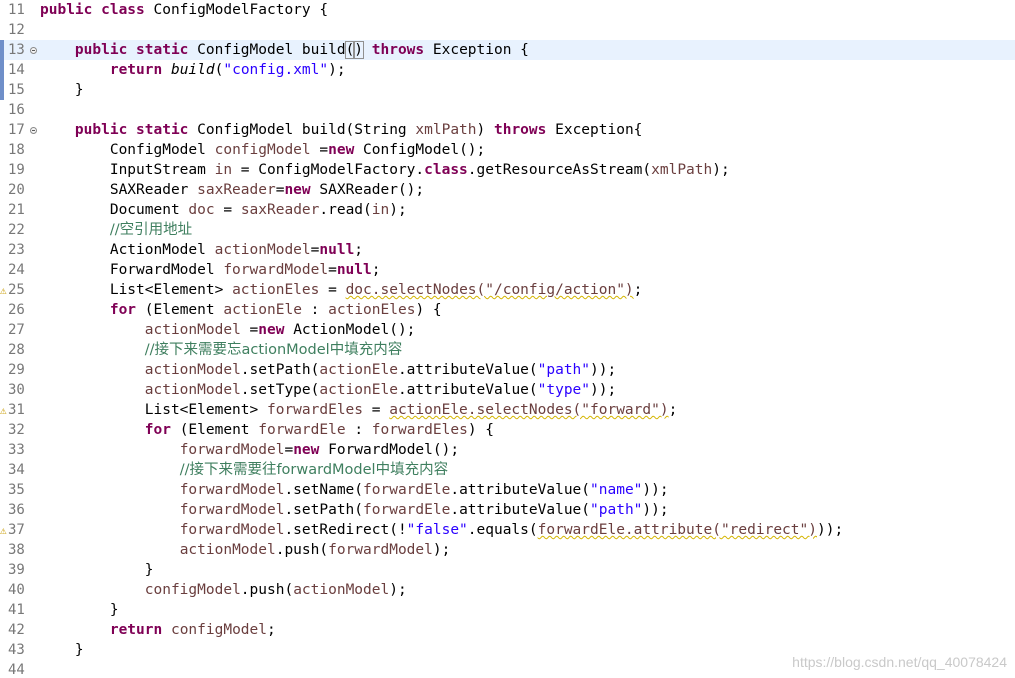 This screenshot has width=1015, height=678. I want to click on line-gutter: 28, so click(18, 350).